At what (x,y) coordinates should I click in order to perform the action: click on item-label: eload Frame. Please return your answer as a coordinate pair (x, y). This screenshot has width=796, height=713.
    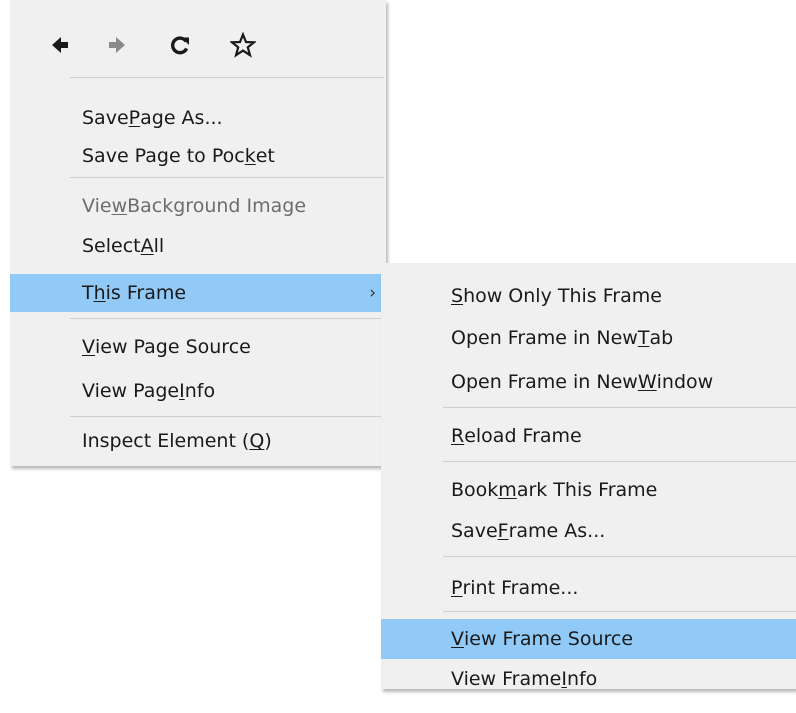
    Looking at the image, I should click on (523, 436).